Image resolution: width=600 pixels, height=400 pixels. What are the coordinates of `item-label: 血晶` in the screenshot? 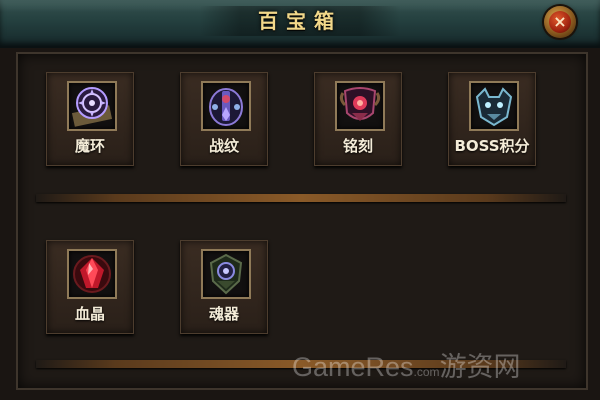 It's located at (89, 314).